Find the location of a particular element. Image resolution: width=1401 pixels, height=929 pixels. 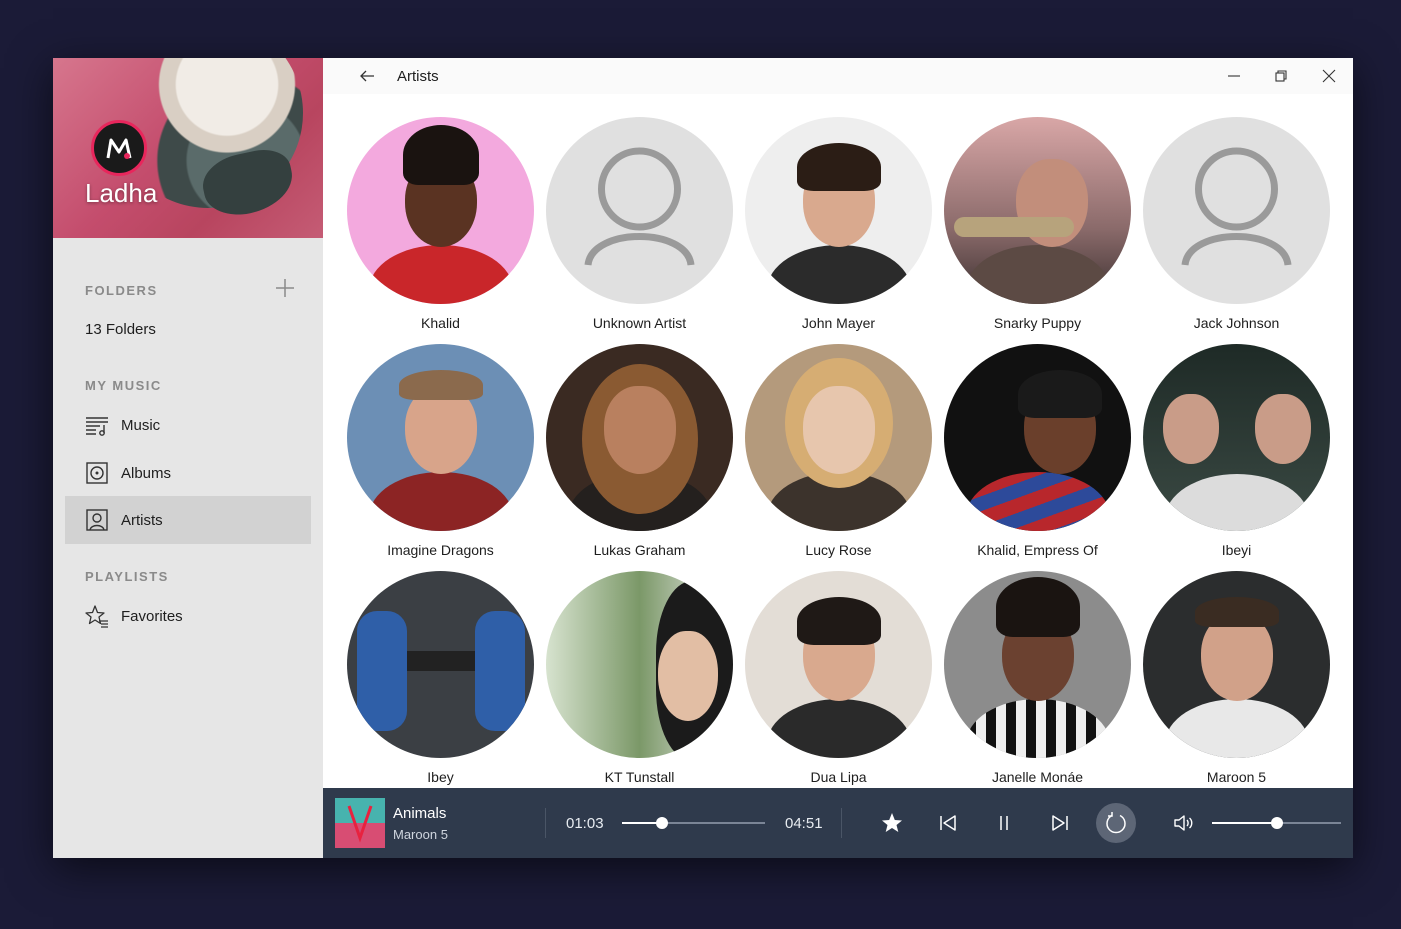

page-title: Artists is located at coordinates (418, 76).